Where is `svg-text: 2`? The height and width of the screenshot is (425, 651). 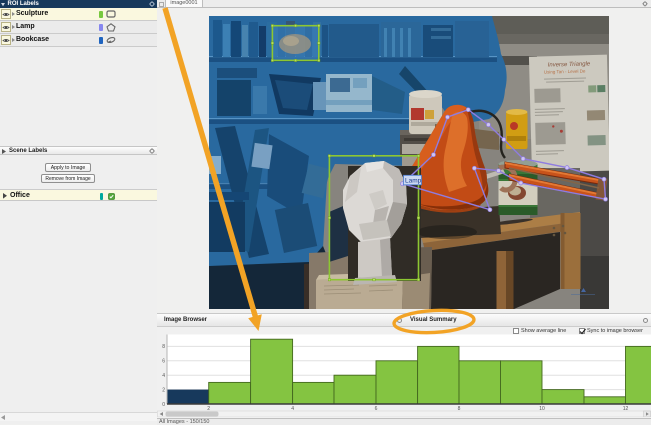 svg-text: 2 is located at coordinates (163, 390).